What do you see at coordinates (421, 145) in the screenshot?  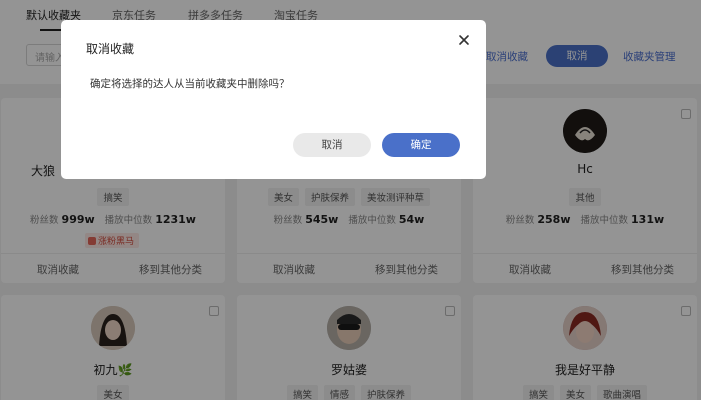 I see `dialog-confirm-button: 确定` at bounding box center [421, 145].